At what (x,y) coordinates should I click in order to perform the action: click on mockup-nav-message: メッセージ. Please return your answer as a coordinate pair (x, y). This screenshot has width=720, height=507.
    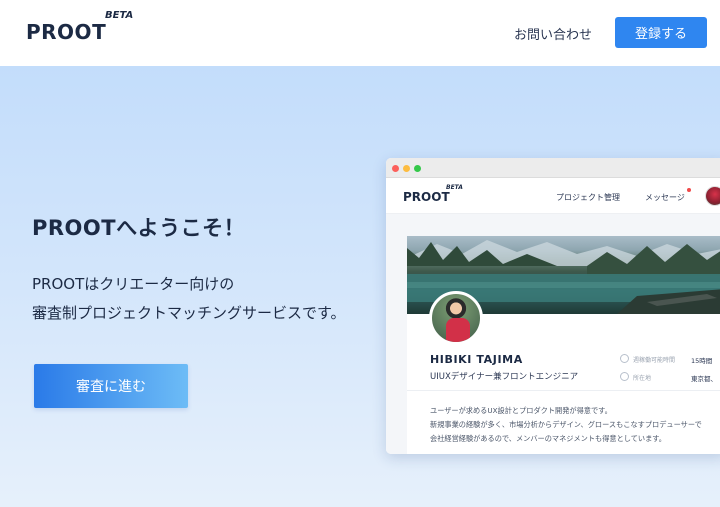
    Looking at the image, I should click on (665, 197).